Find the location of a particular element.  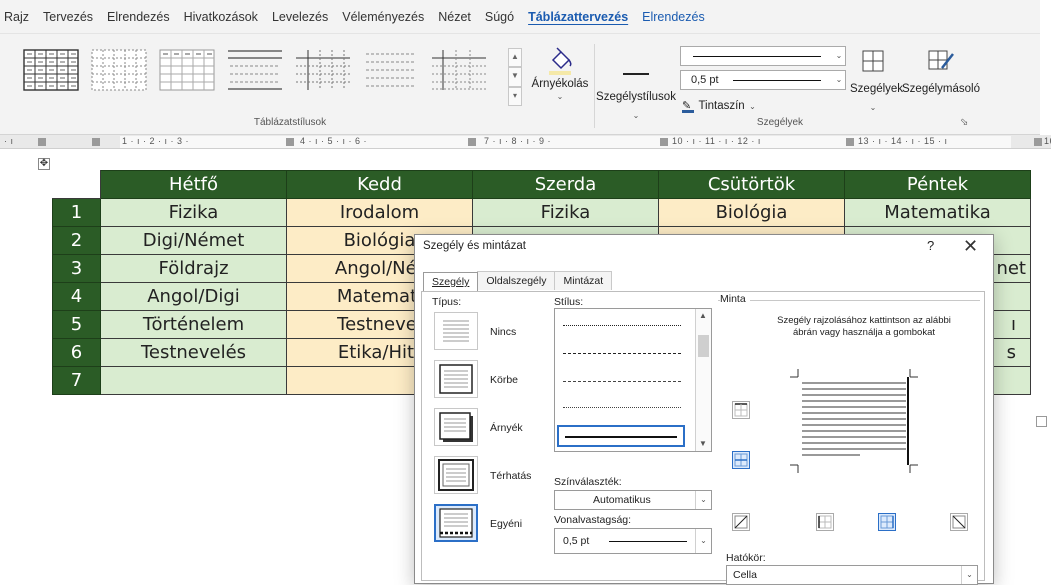

table-cell is located at coordinates (193, 380).